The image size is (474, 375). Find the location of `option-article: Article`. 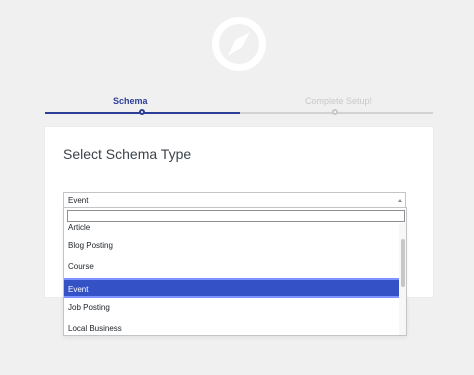

option-article: Article is located at coordinates (231, 229).